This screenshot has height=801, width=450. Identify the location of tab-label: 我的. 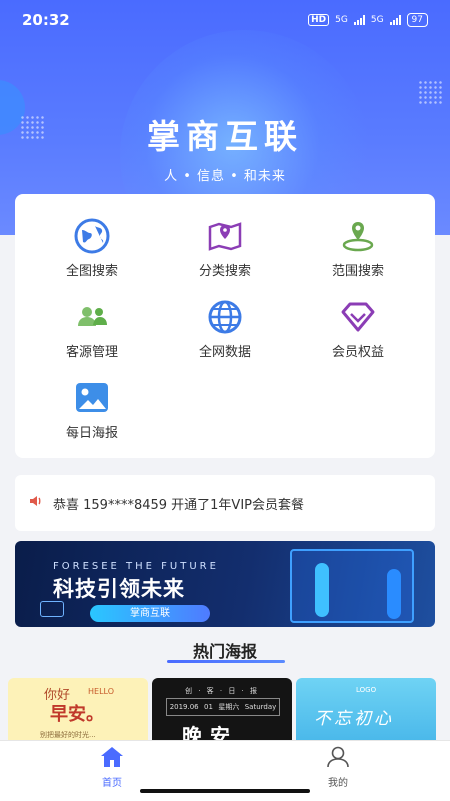
(338, 783).